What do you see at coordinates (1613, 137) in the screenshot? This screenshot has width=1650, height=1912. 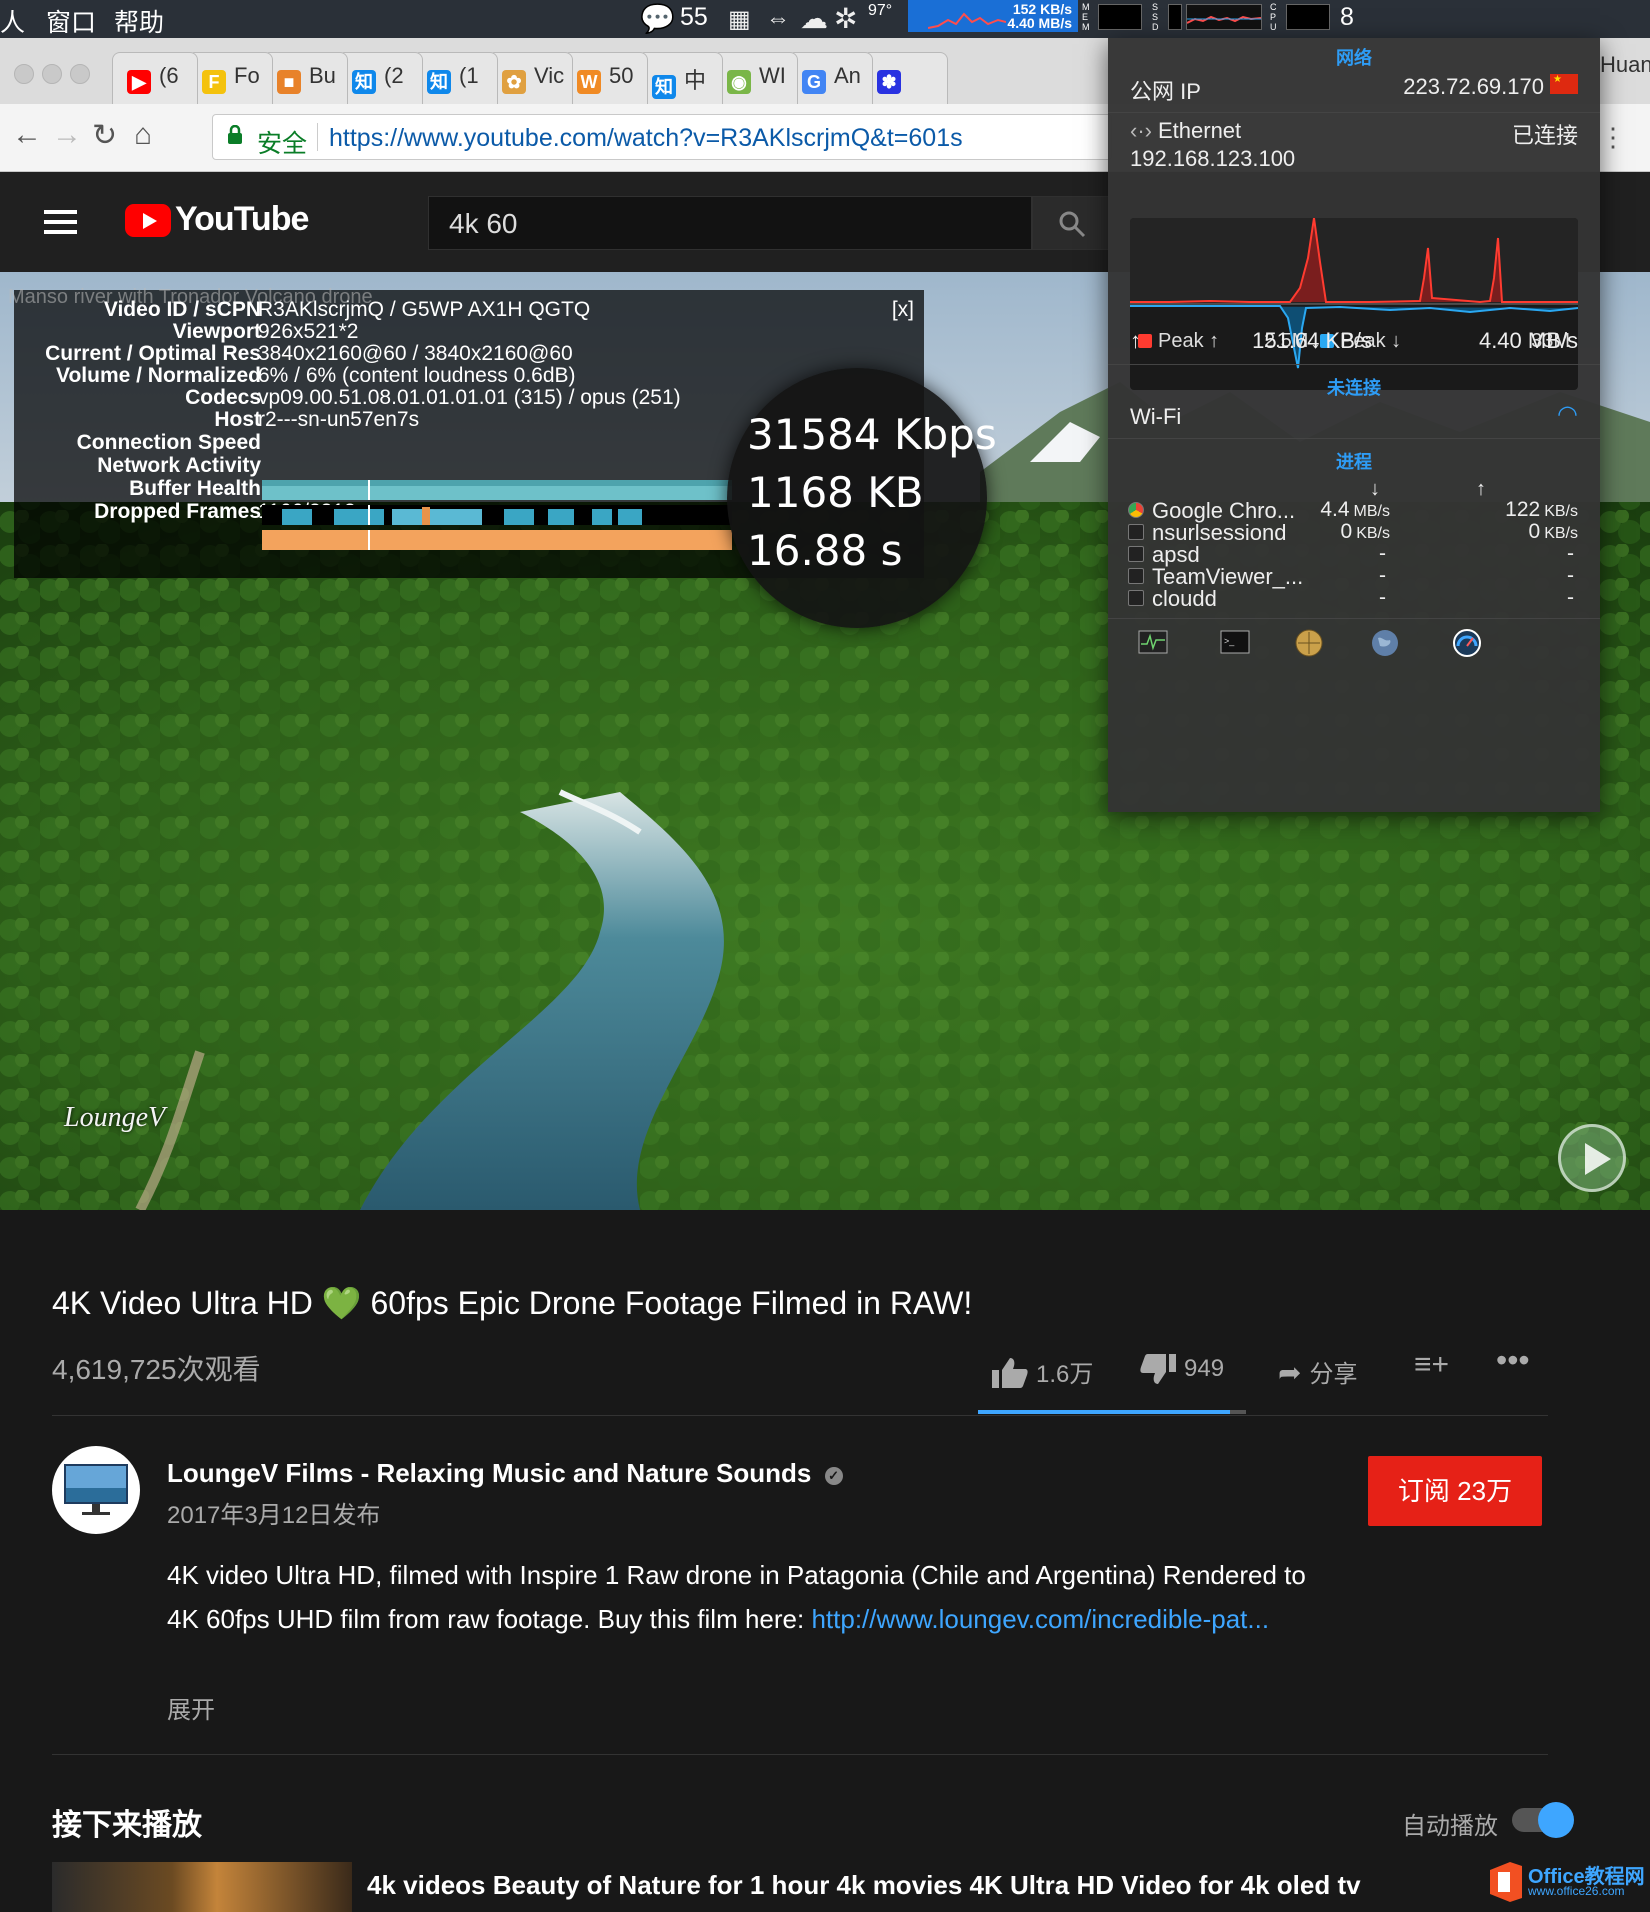 I see `chrome-menu-icon: ⋮` at bounding box center [1613, 137].